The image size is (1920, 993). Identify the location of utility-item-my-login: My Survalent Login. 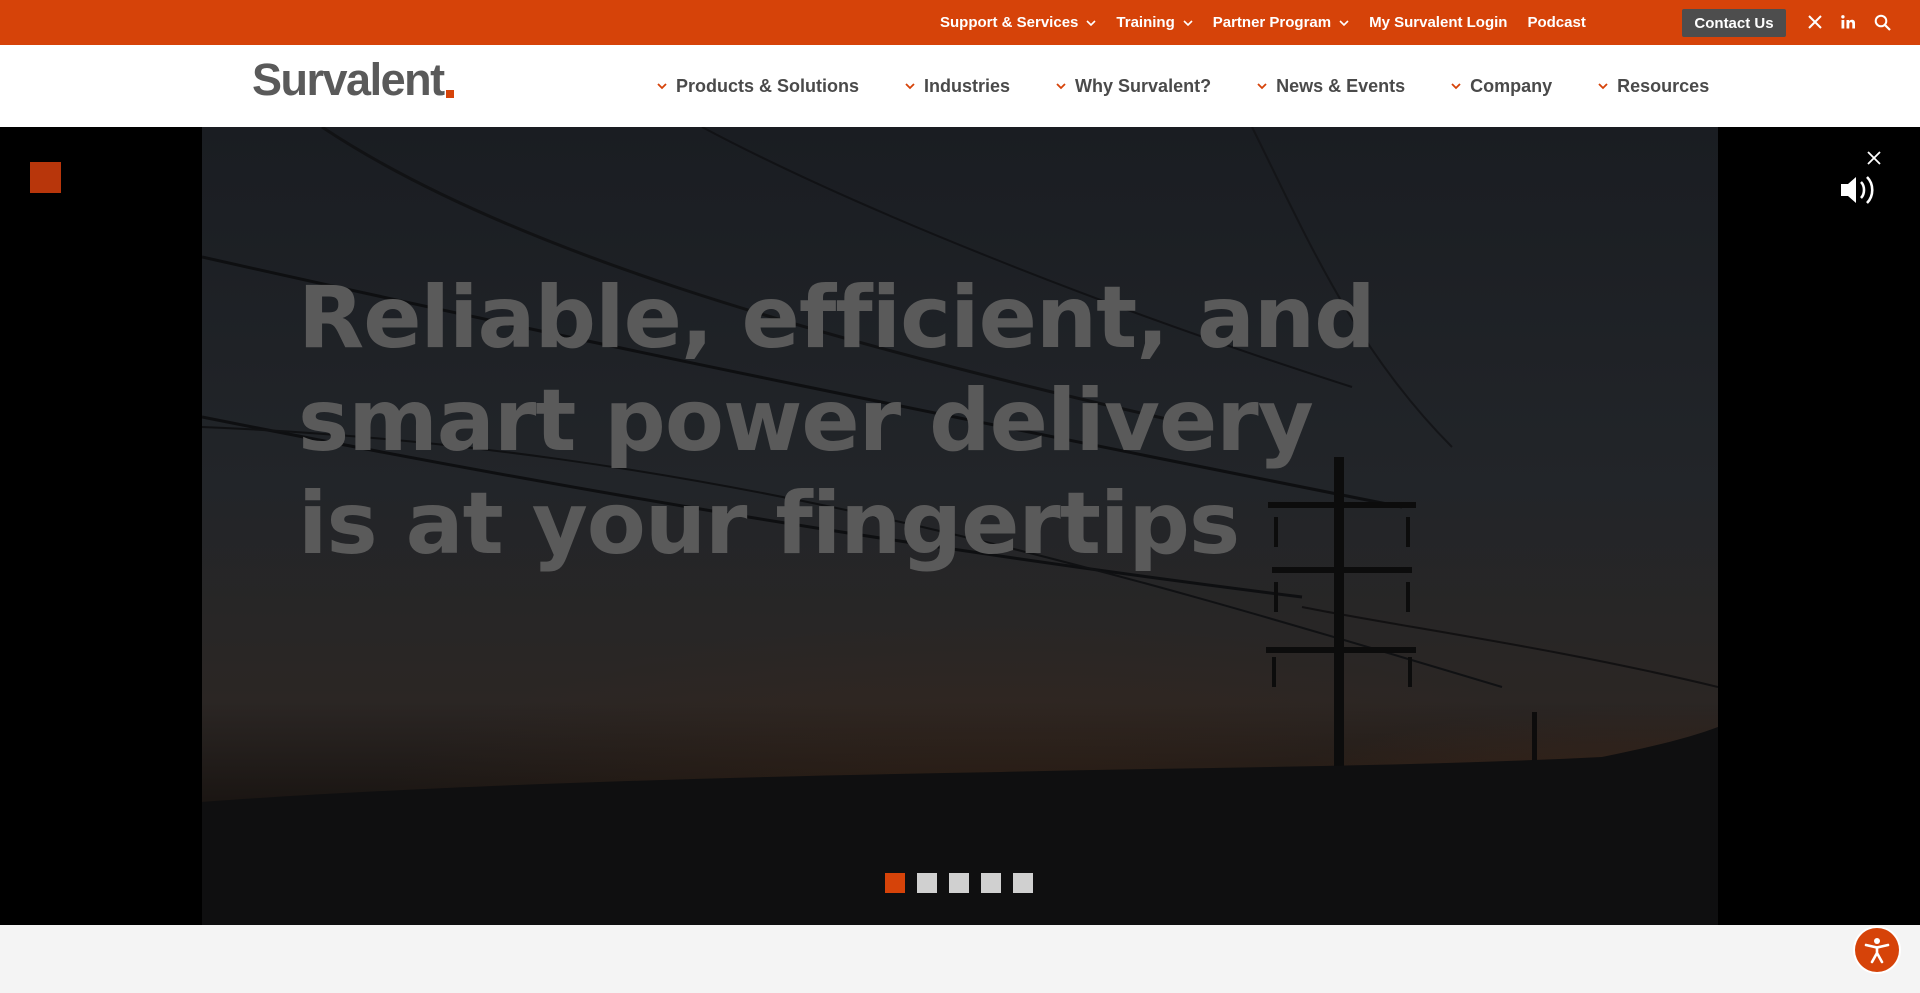
(1438, 22).